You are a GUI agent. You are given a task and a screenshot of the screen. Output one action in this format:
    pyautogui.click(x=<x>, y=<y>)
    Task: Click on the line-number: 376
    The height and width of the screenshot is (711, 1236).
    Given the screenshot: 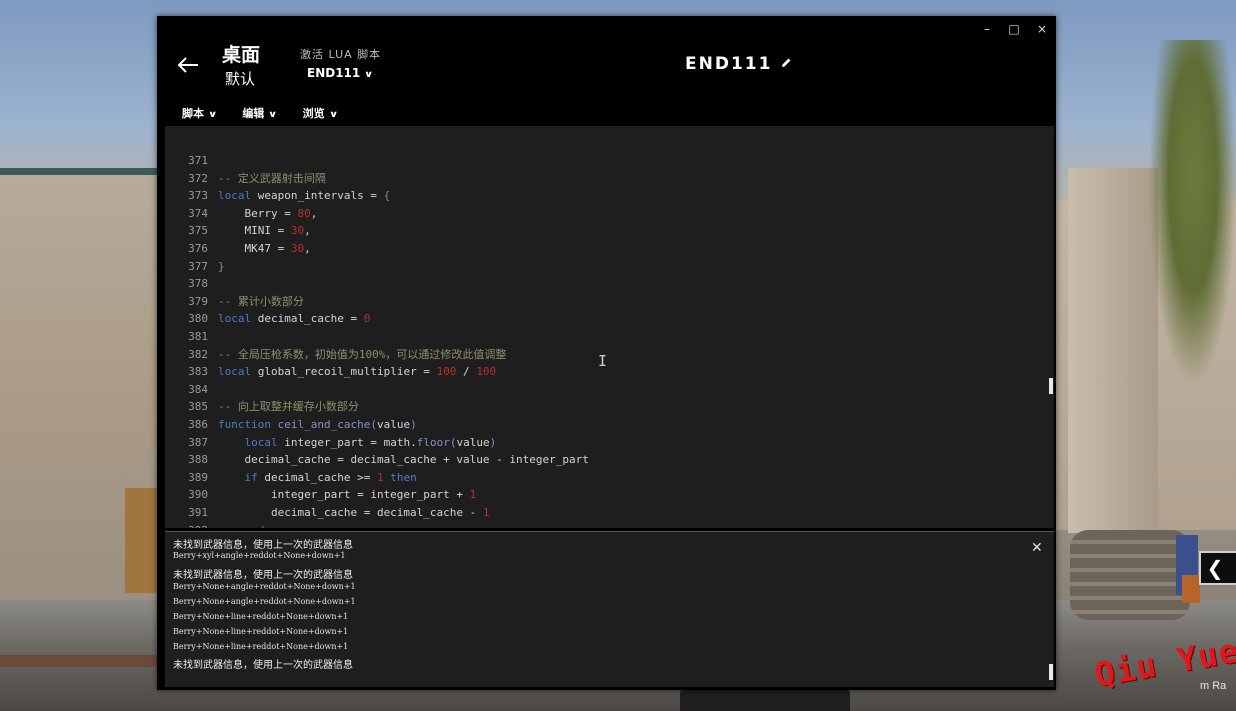 What is the action you would take?
    pyautogui.click(x=198, y=248)
    